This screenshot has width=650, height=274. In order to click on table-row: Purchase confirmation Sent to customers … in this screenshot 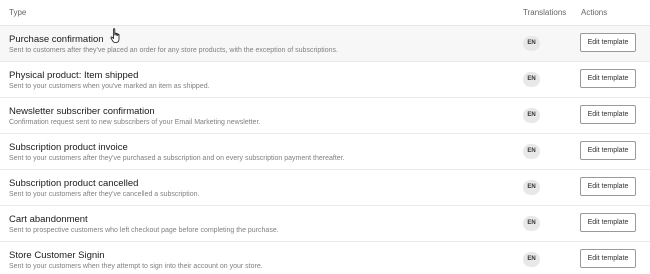, I will do `click(325, 44)`.